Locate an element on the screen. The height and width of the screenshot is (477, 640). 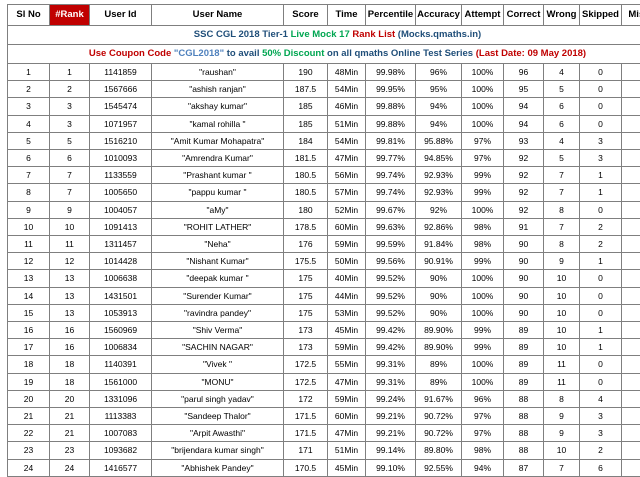
cell-score: 184 is located at coordinates (305, 141).